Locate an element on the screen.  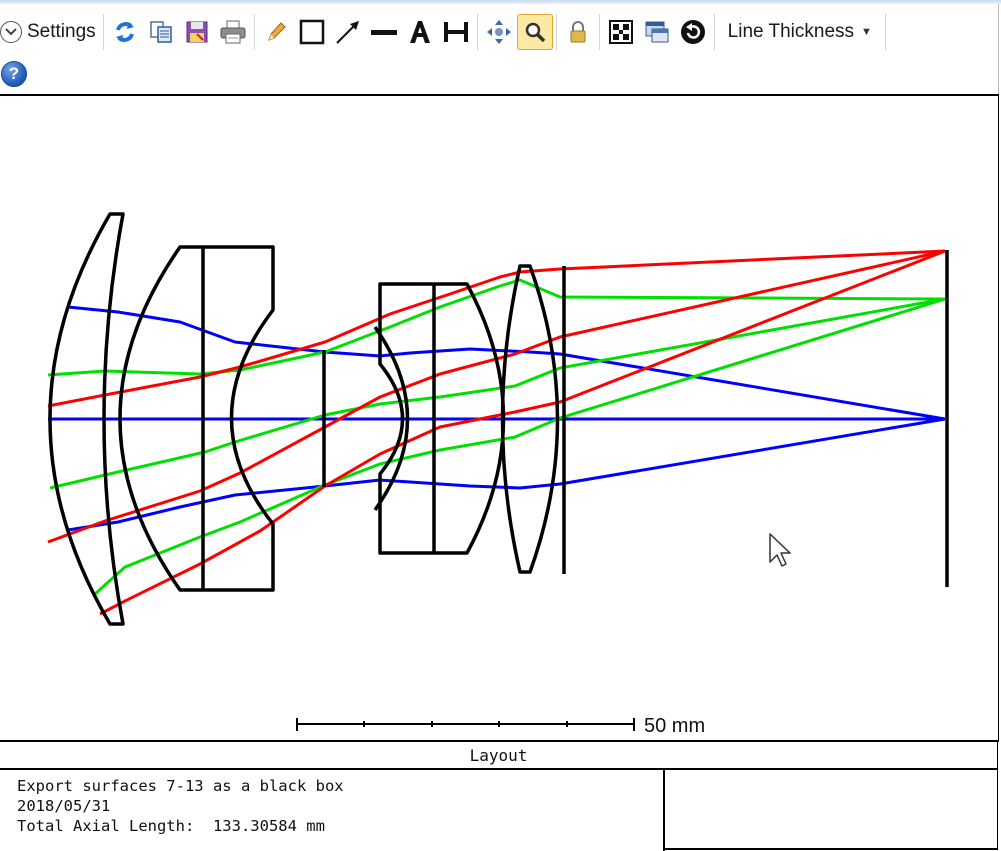
info-panel-right is located at coordinates (831, 810).